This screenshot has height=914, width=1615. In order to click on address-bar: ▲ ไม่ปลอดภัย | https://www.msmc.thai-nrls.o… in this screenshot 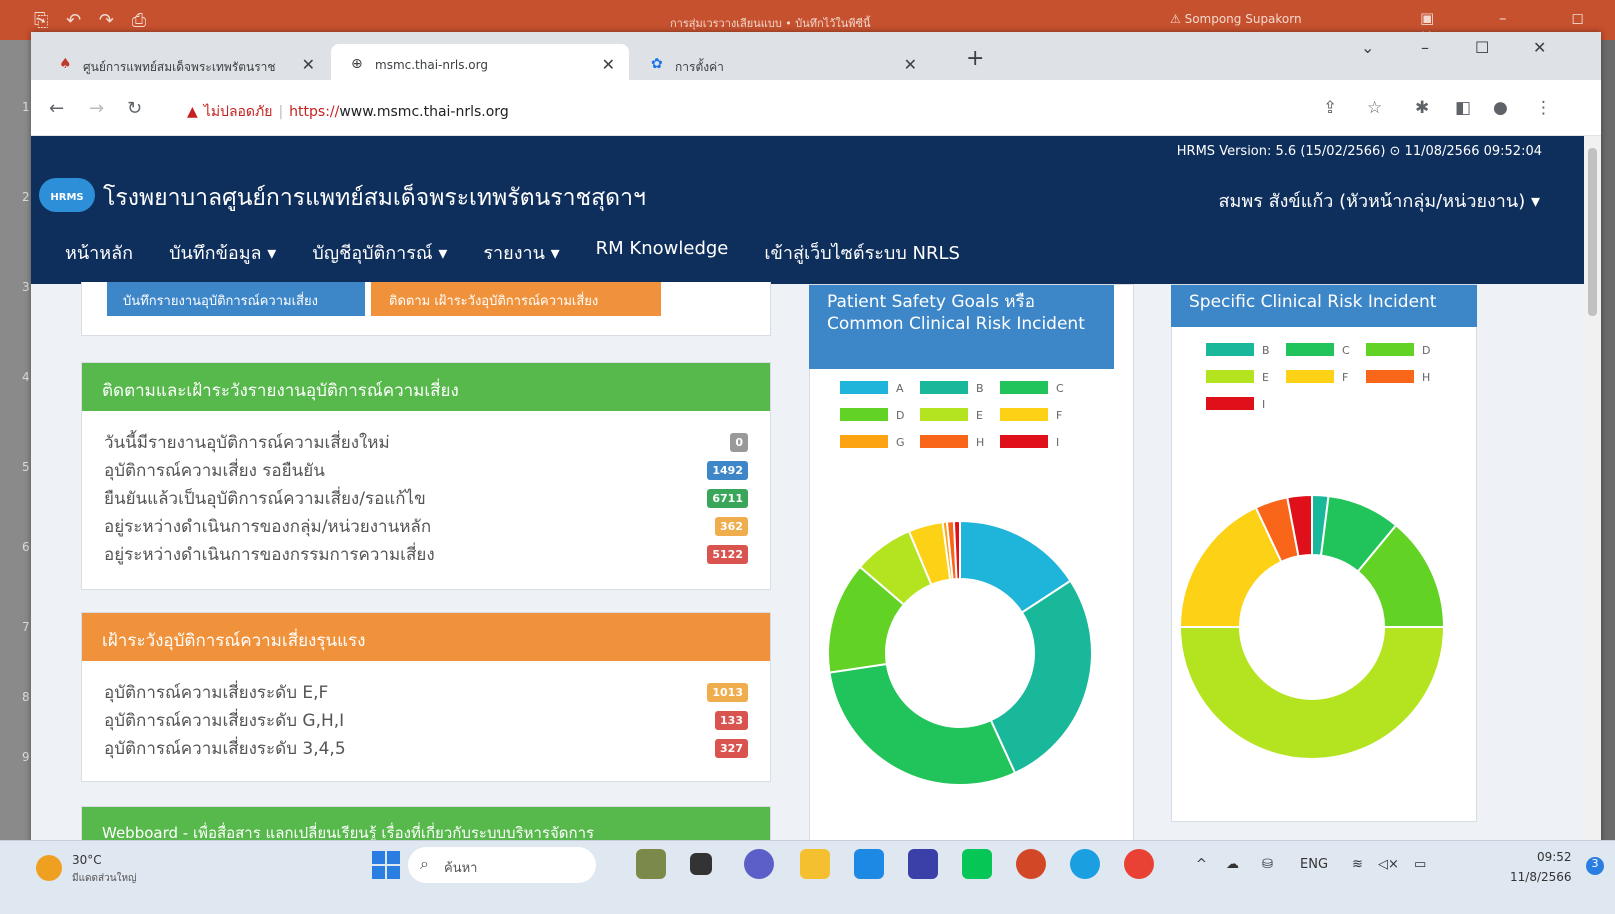, I will do `click(776, 109)`.